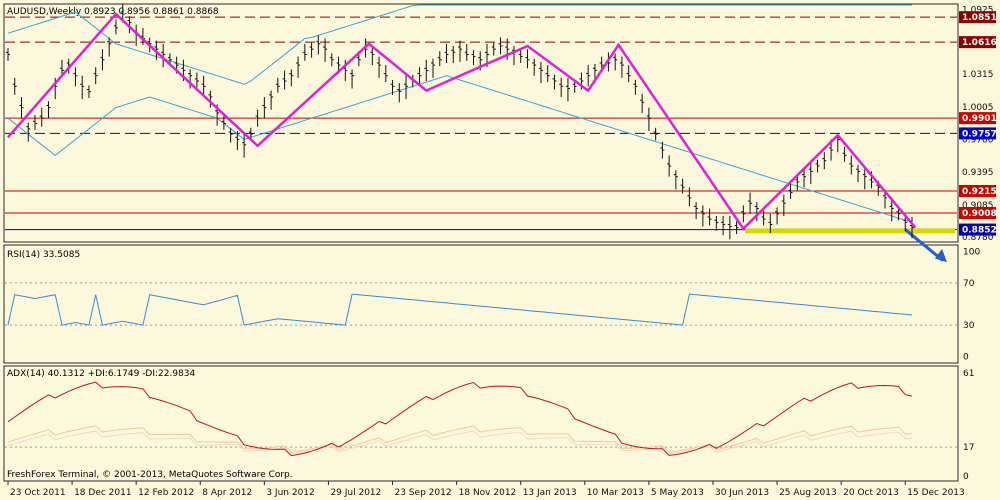 The image size is (1000, 500). What do you see at coordinates (978, 75) in the screenshot?
I see `price-y-tick: 1.0315` at bounding box center [978, 75].